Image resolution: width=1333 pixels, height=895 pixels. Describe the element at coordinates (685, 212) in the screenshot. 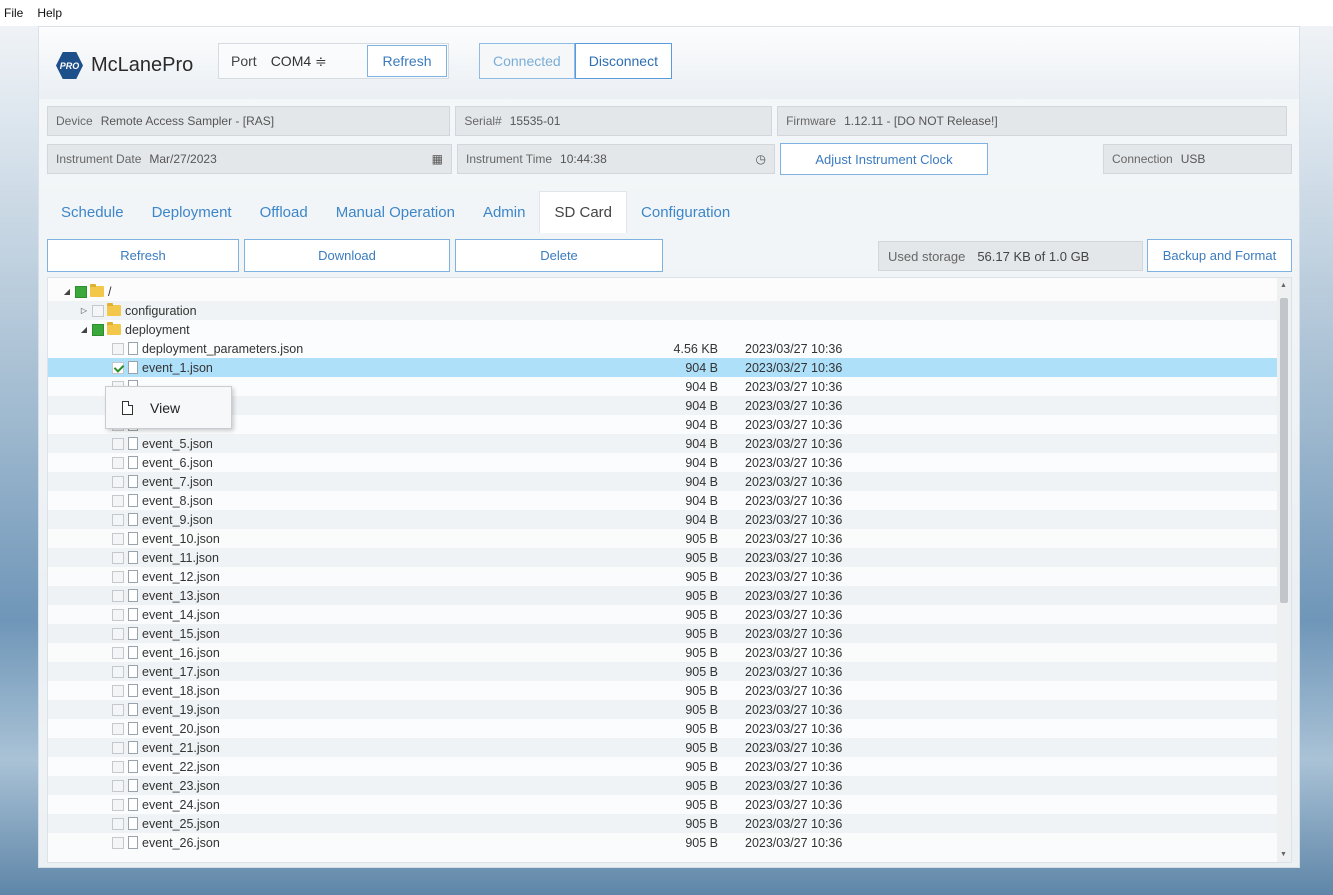

I see `tab-configuration: Configuration` at that location.